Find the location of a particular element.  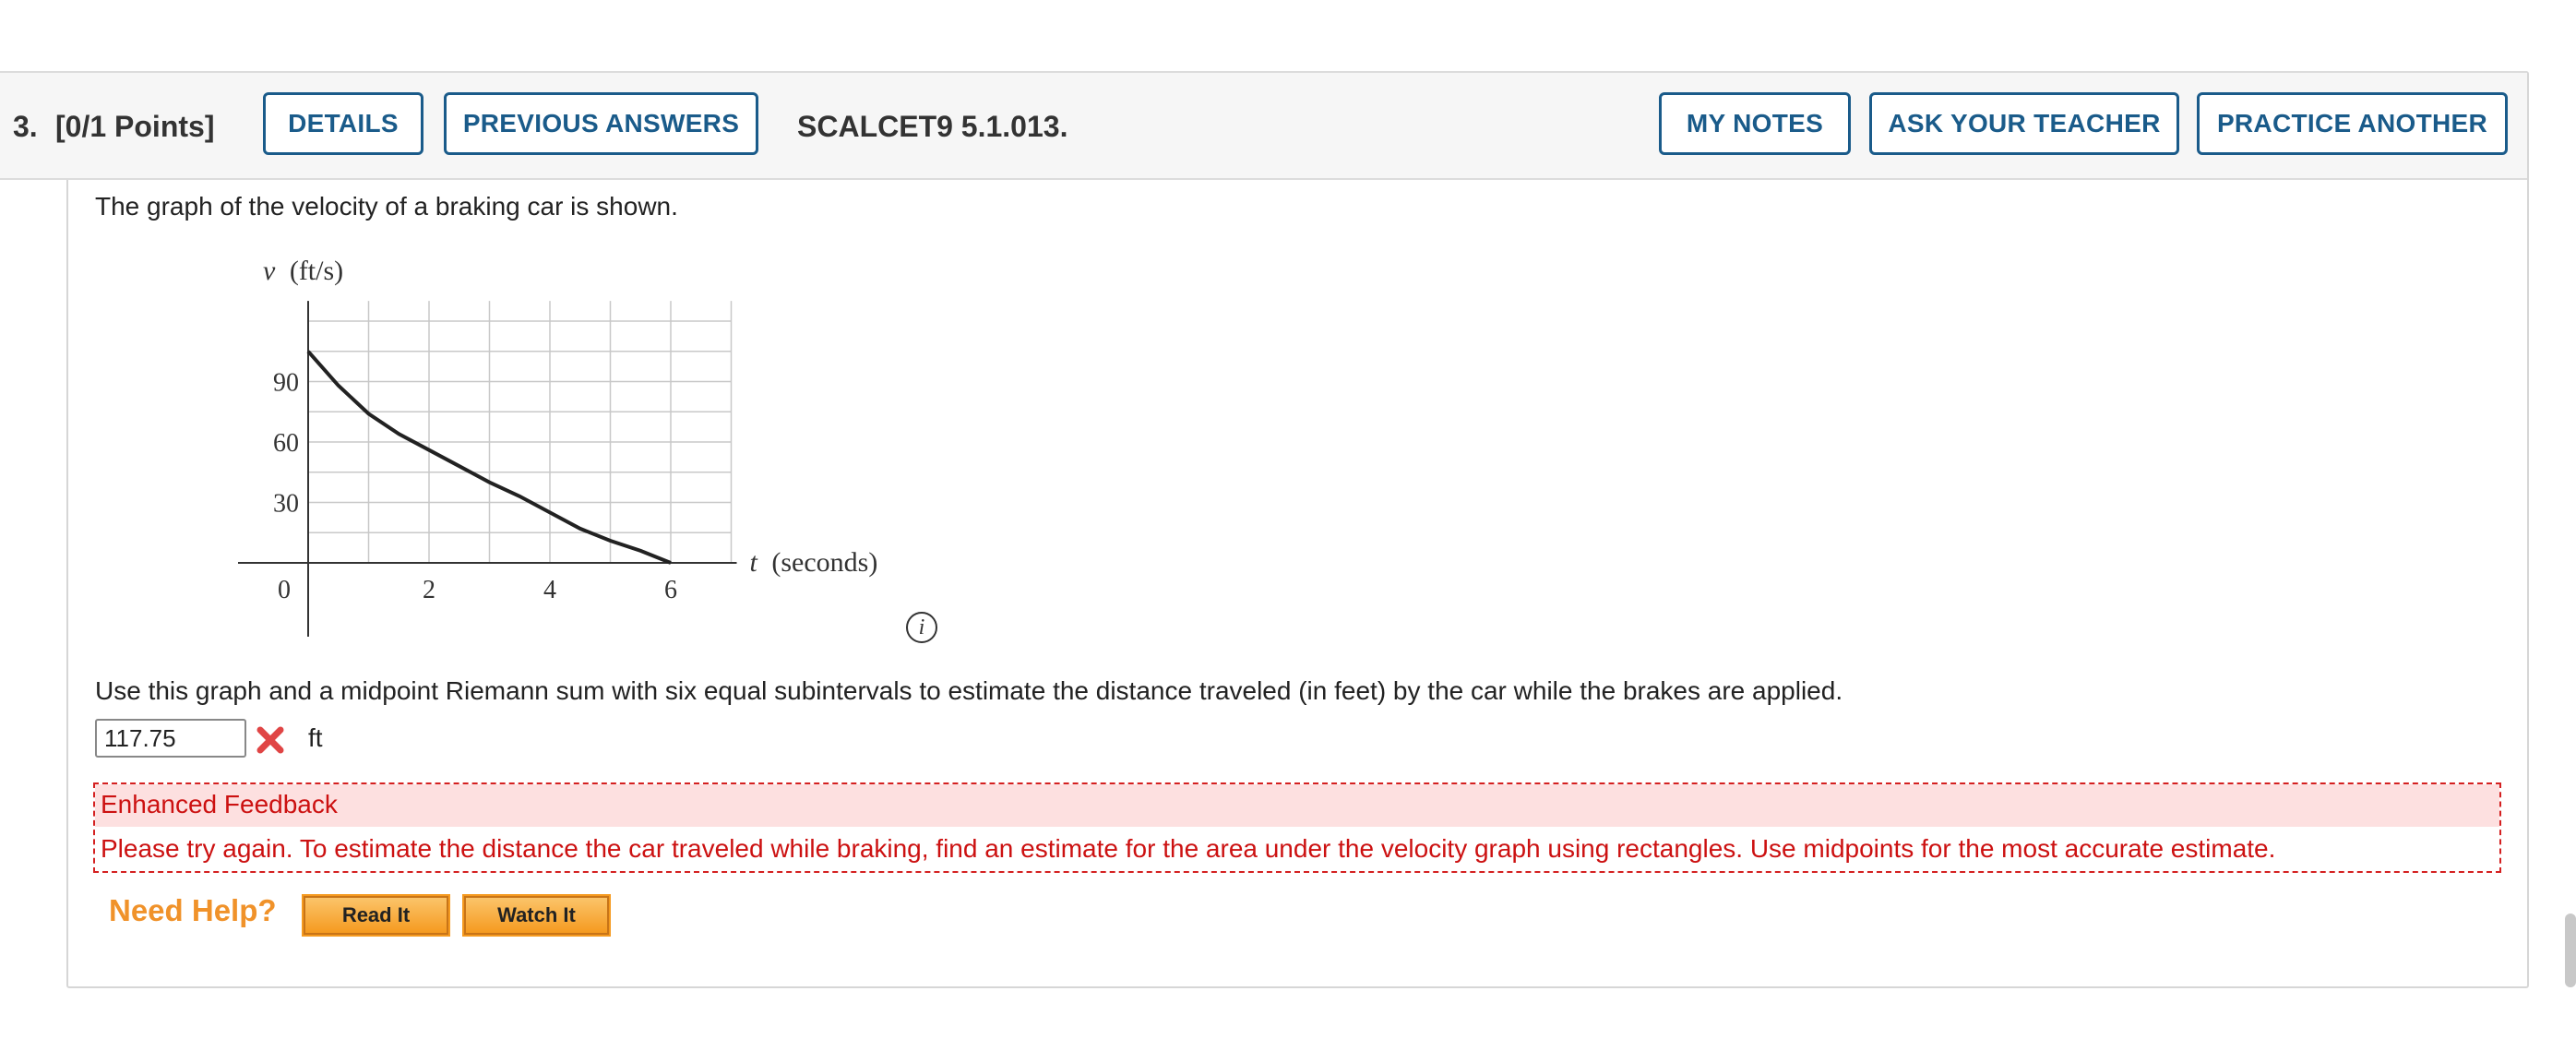

y-axis-label: v (ft/s) is located at coordinates (303, 271).